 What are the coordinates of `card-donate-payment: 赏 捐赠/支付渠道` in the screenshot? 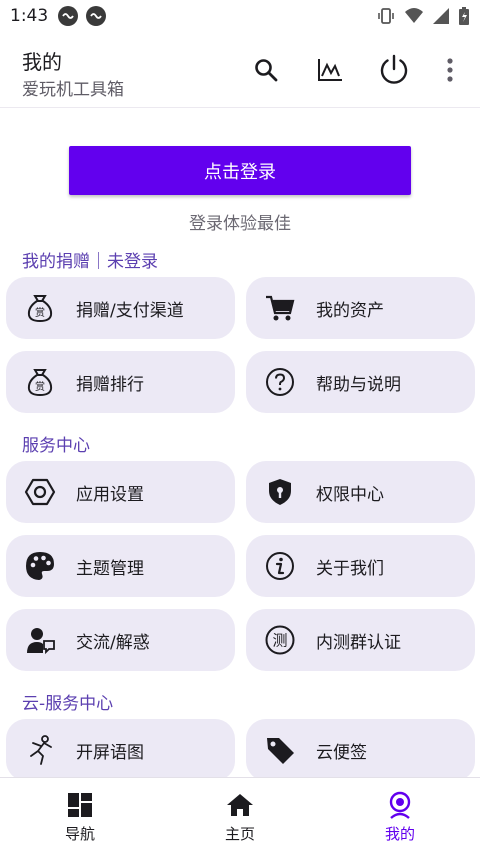 It's located at (120, 308).